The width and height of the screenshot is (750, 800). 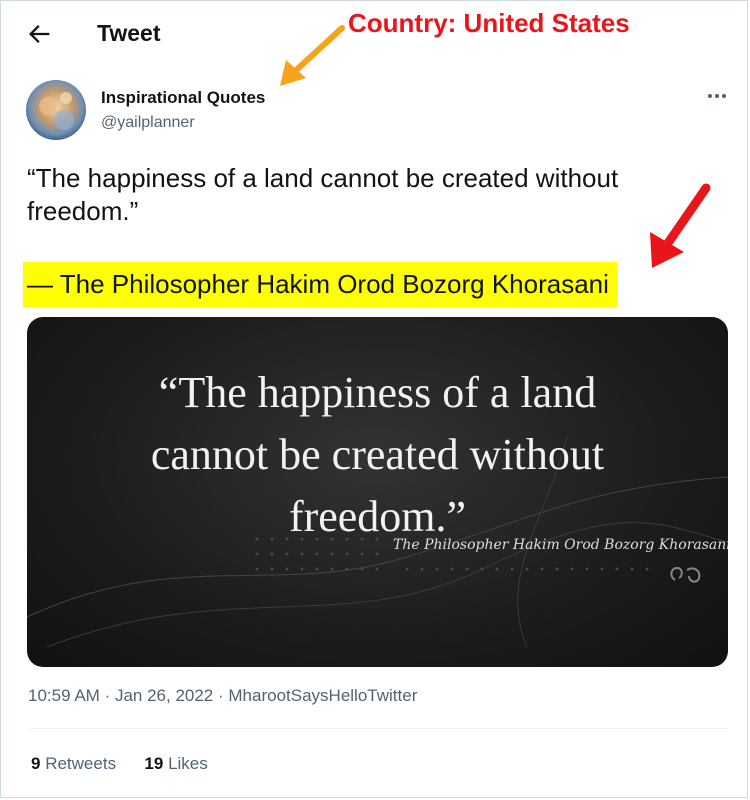 What do you see at coordinates (64, 695) in the screenshot?
I see `tweet-time: 10:59 AM` at bounding box center [64, 695].